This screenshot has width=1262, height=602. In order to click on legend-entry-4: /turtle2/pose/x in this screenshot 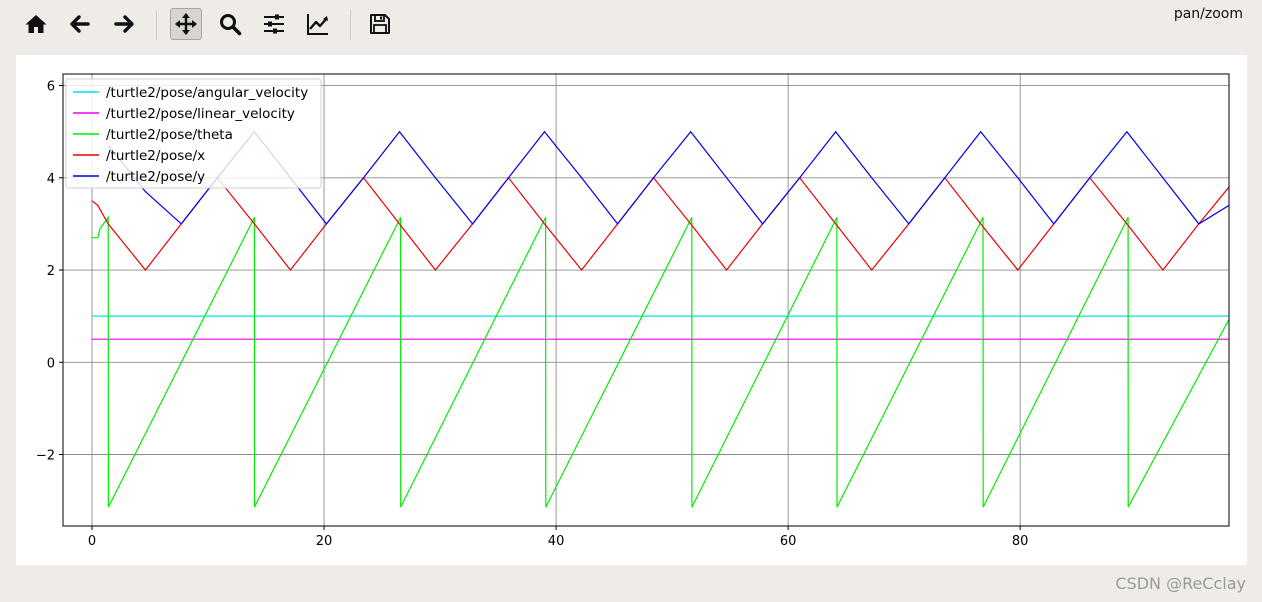, I will do `click(155, 156)`.